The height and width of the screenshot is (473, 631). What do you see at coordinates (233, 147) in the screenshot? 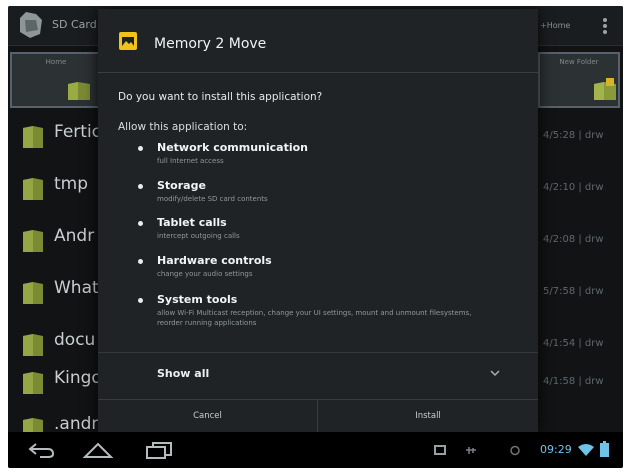
I see `permission-title: Network communication` at bounding box center [233, 147].